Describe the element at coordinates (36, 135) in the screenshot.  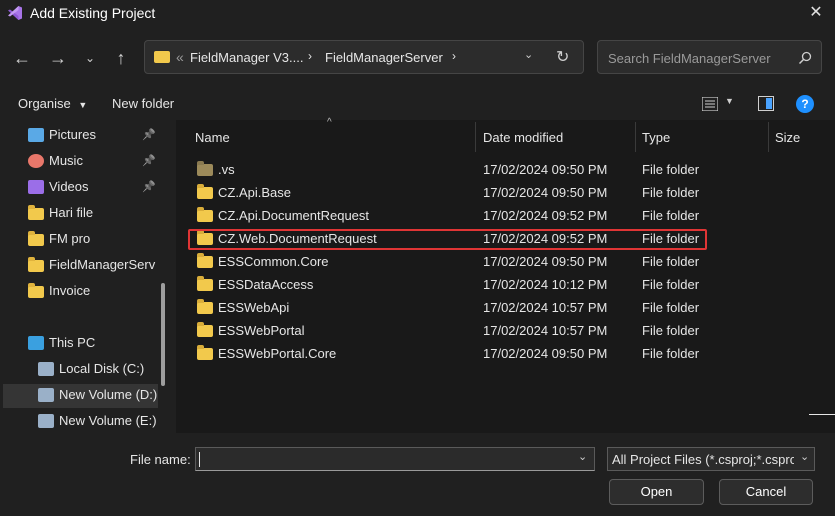
I see `pictures-icon` at that location.